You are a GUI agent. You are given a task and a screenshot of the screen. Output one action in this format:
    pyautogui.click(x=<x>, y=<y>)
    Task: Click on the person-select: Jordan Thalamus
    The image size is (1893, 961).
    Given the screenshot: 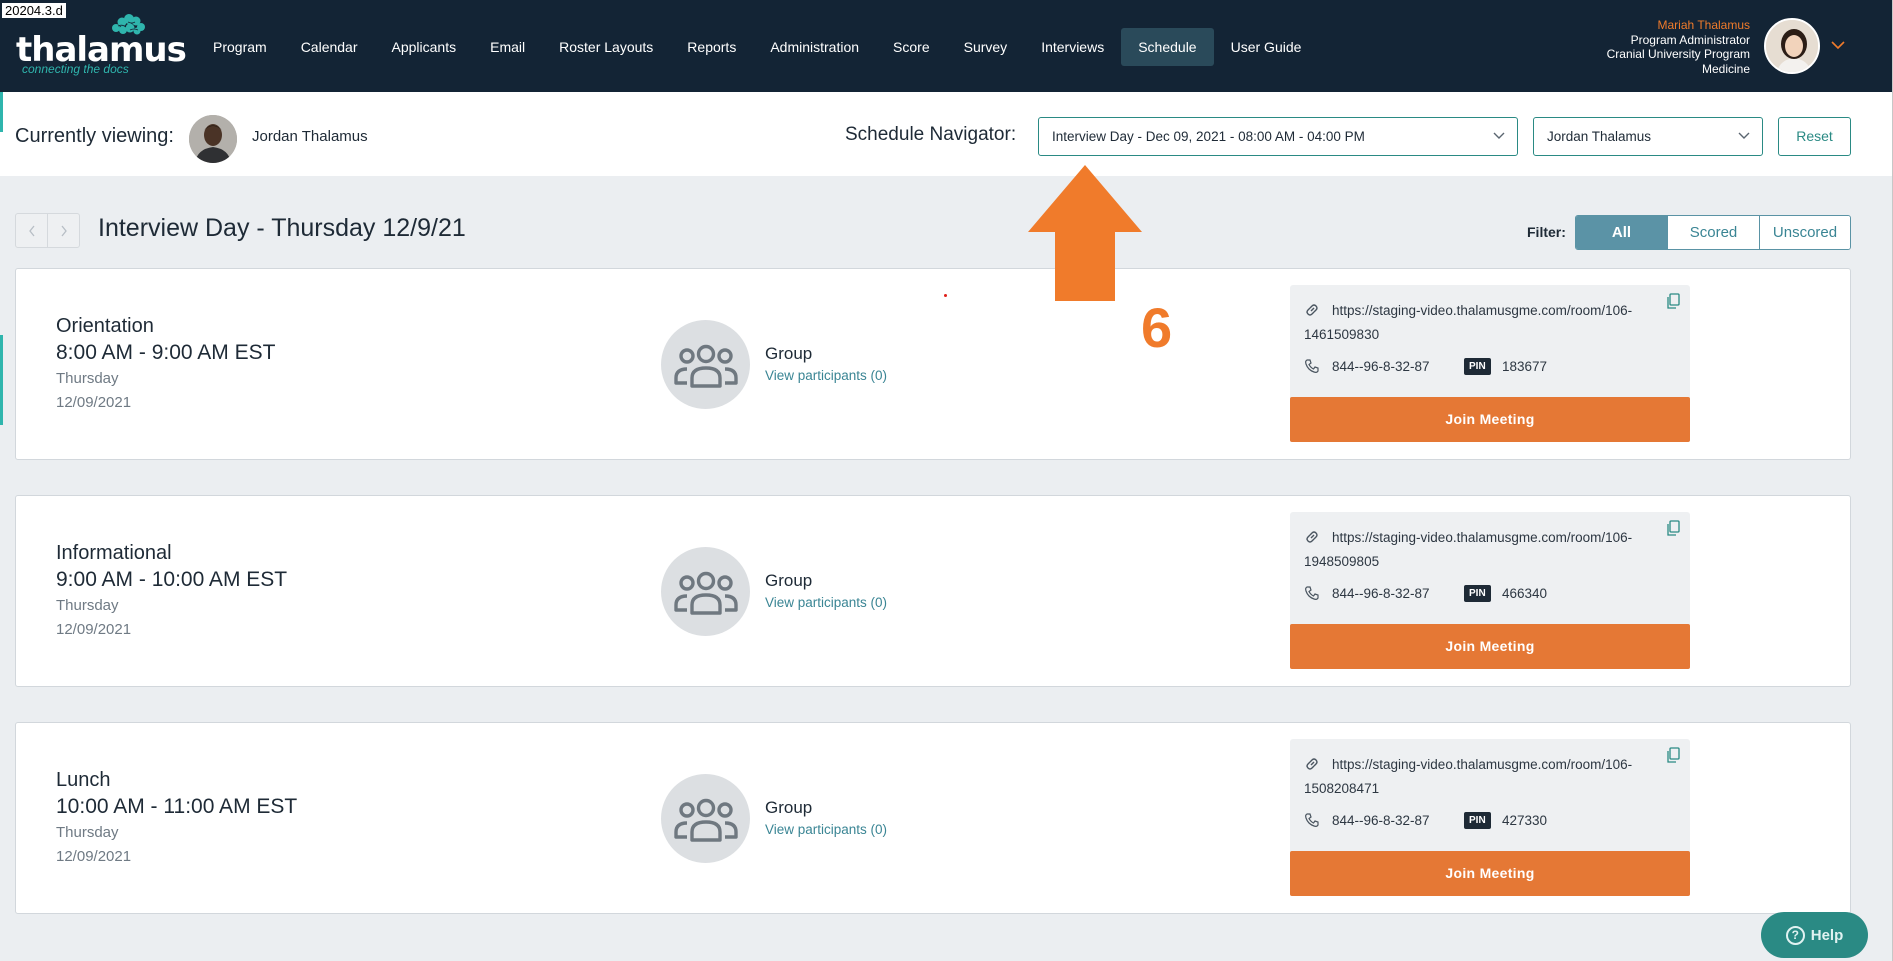 What is the action you would take?
    pyautogui.click(x=1648, y=136)
    